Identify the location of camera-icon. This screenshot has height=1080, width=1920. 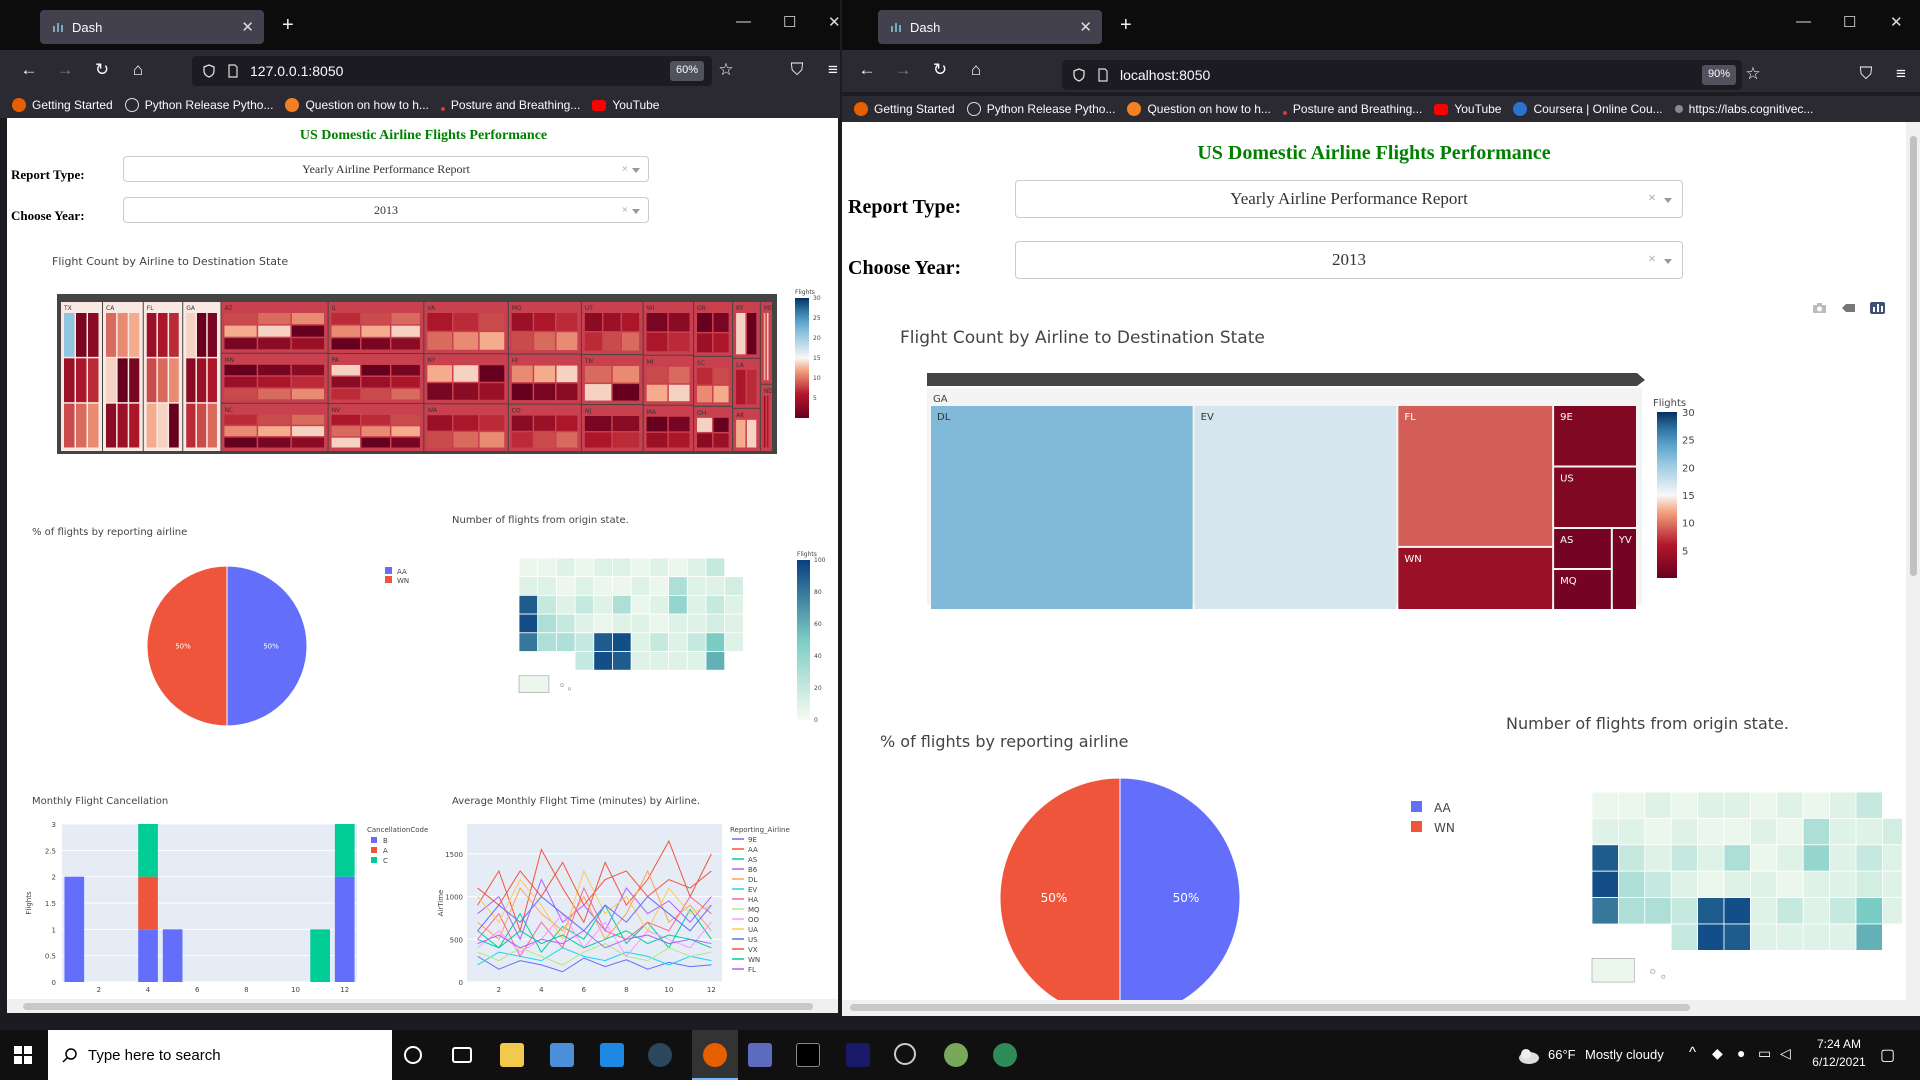
(1819, 308).